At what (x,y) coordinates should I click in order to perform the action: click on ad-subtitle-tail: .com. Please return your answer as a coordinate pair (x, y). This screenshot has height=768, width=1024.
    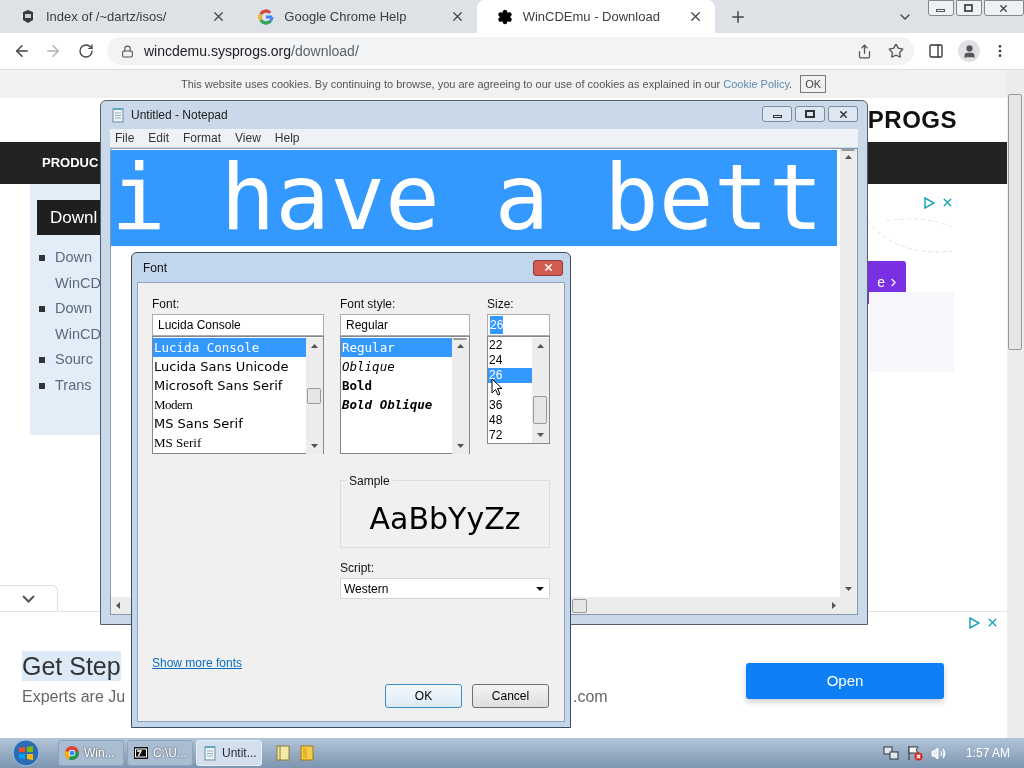
    Looking at the image, I should click on (591, 697).